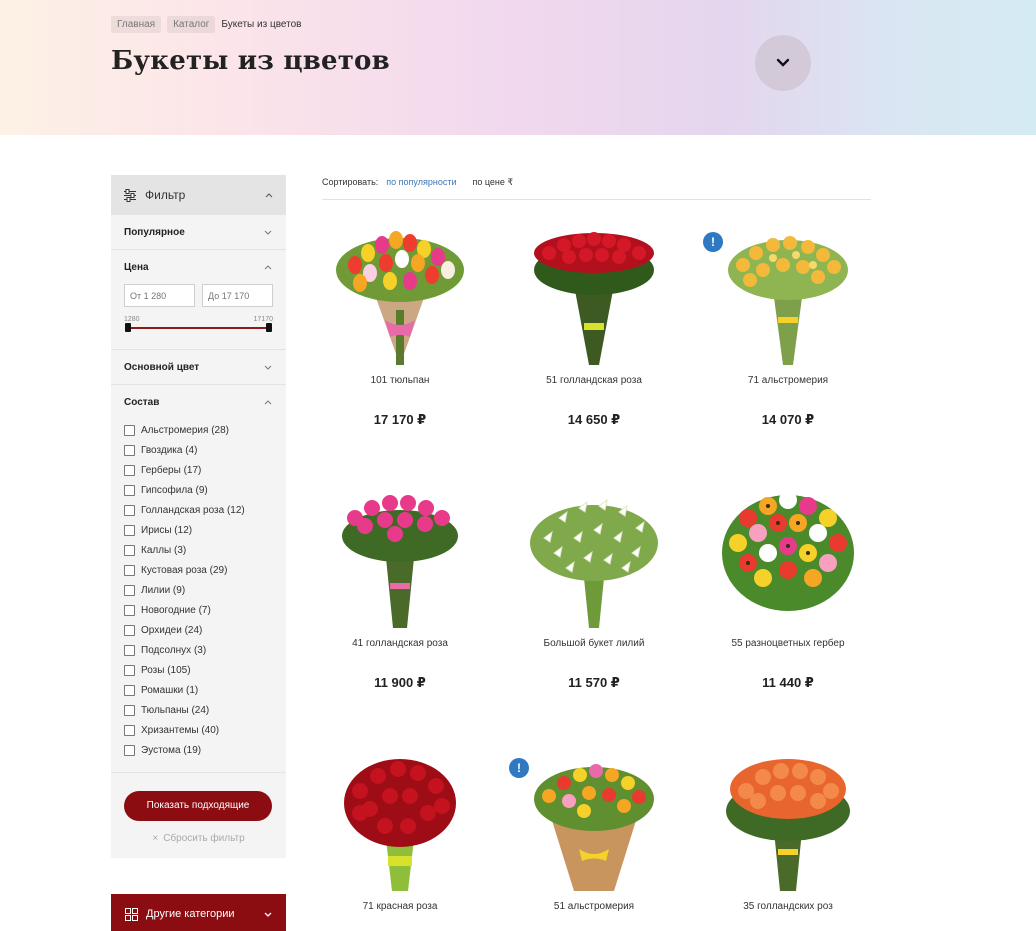 Image resolution: width=1036 pixels, height=931 pixels. Describe the element at coordinates (198, 490) in the screenshot. I see `composition-option: Гипсофила (9)` at that location.